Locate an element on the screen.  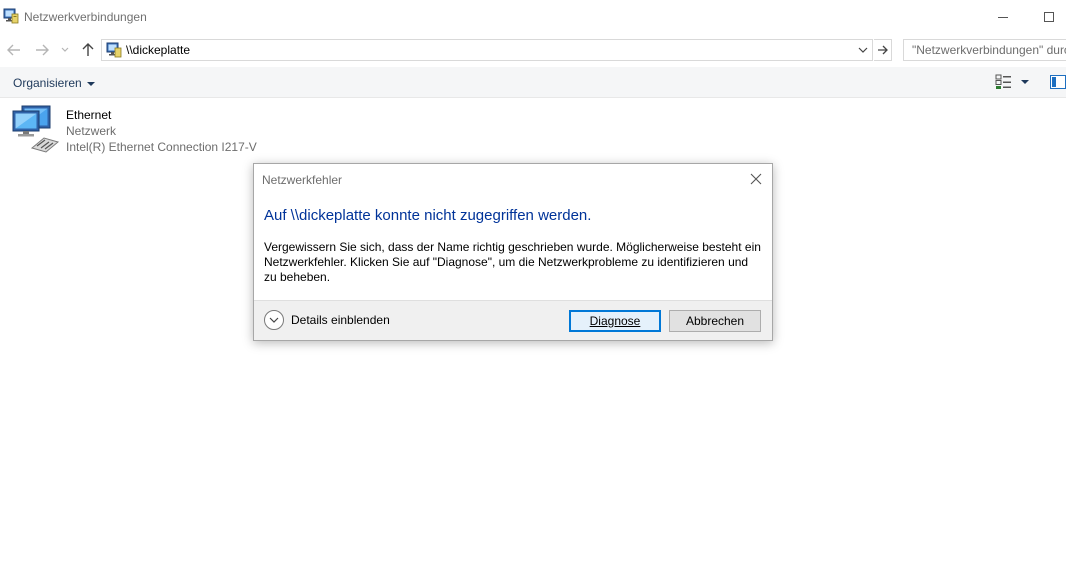
search-box is located at coordinates (984, 50).